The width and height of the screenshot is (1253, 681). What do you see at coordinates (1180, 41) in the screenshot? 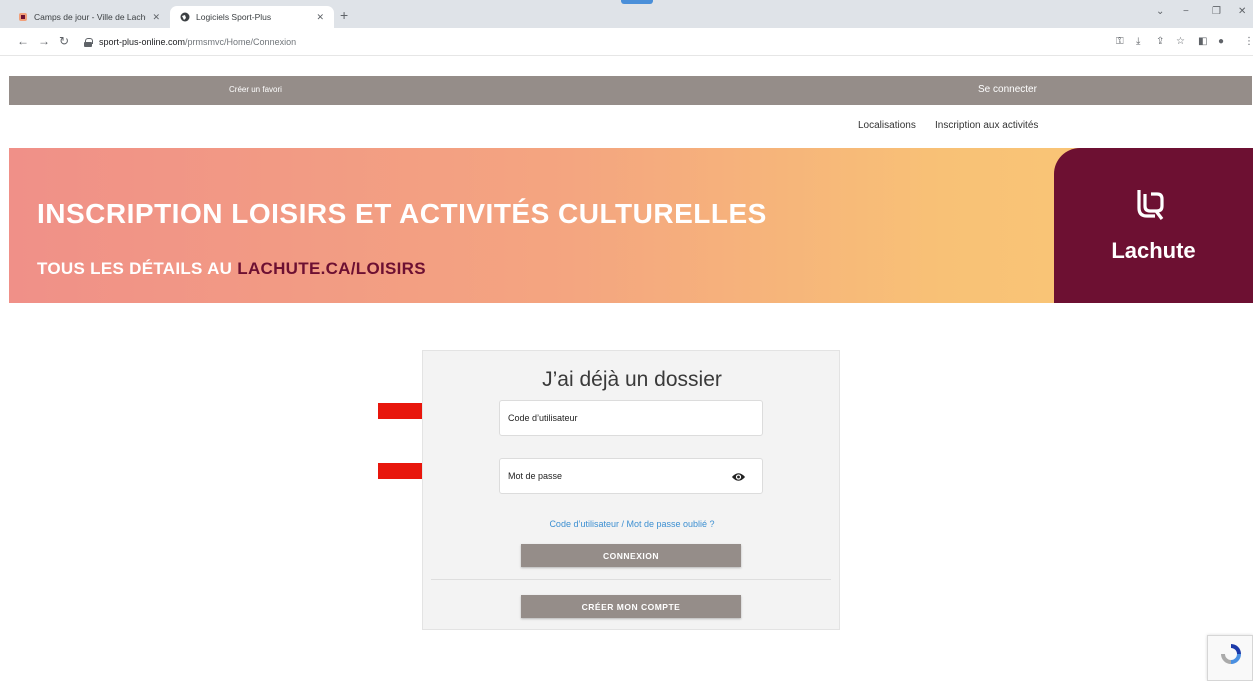
I see `bookmark-star-icon: ☆` at bounding box center [1180, 41].